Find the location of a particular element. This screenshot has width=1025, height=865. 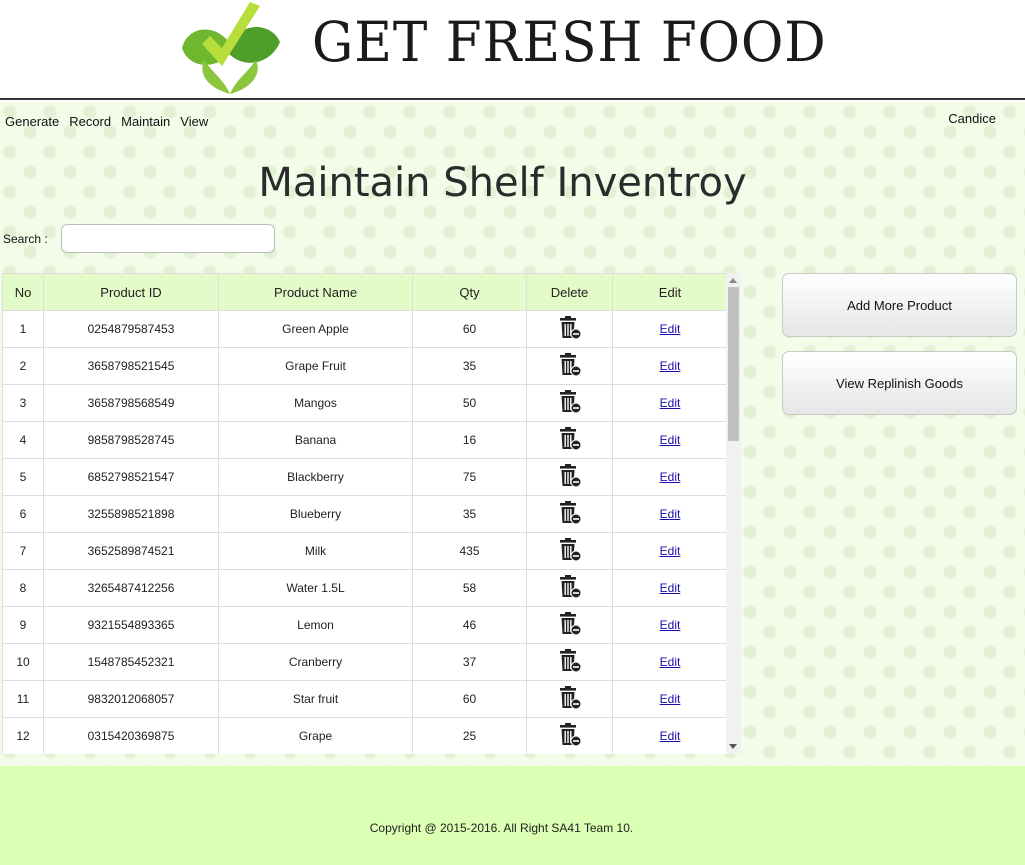

leaf-check-icon is located at coordinates (231, 48).